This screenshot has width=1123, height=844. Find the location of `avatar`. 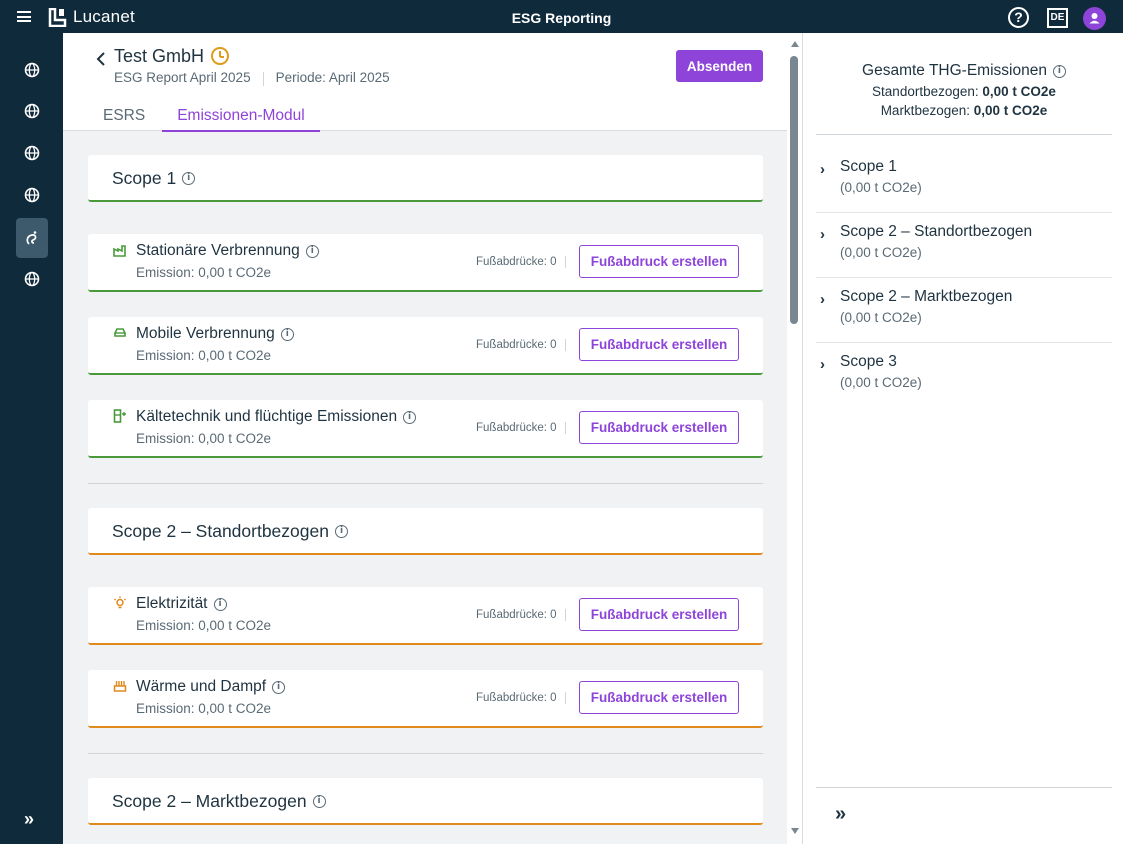

avatar is located at coordinates (1094, 18).